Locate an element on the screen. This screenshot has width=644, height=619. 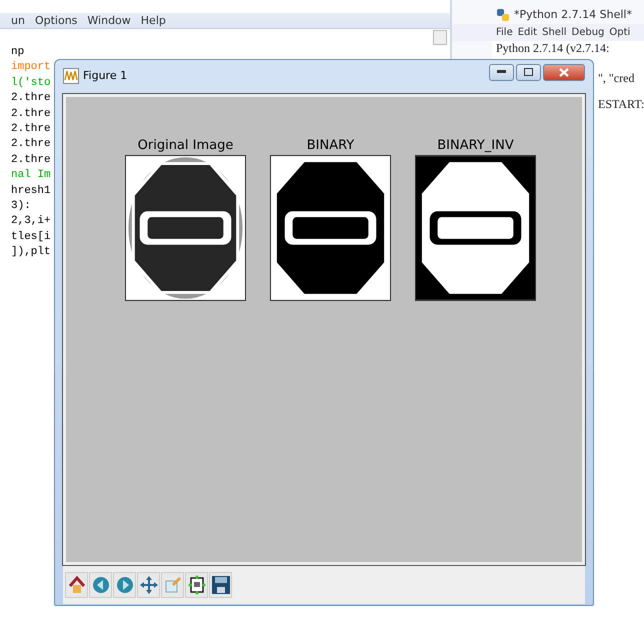
shell-line: Python 2.7.14 (v2.7.14: is located at coordinates (553, 48).